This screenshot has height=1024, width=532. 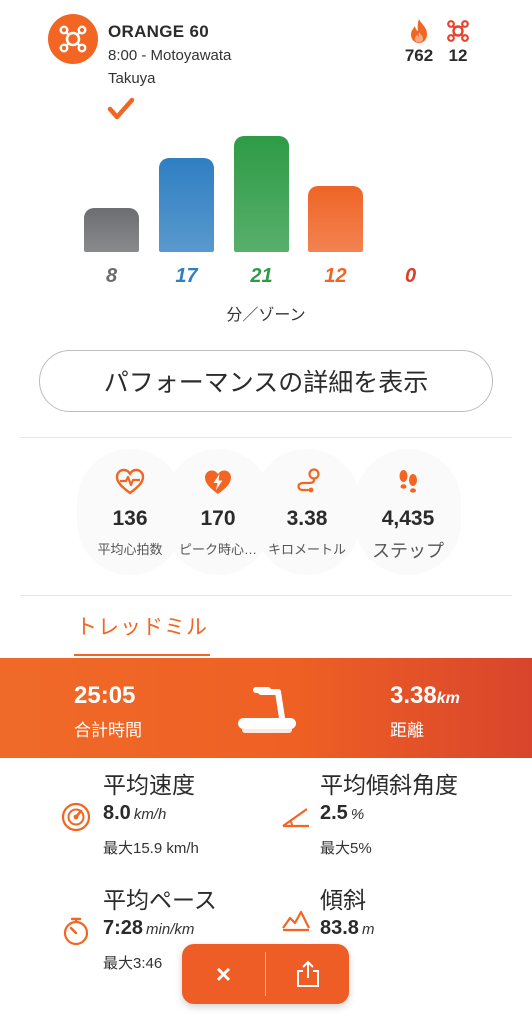 What do you see at coordinates (142, 626) in the screenshot?
I see `tab-treadmill: トレッドミル` at bounding box center [142, 626].